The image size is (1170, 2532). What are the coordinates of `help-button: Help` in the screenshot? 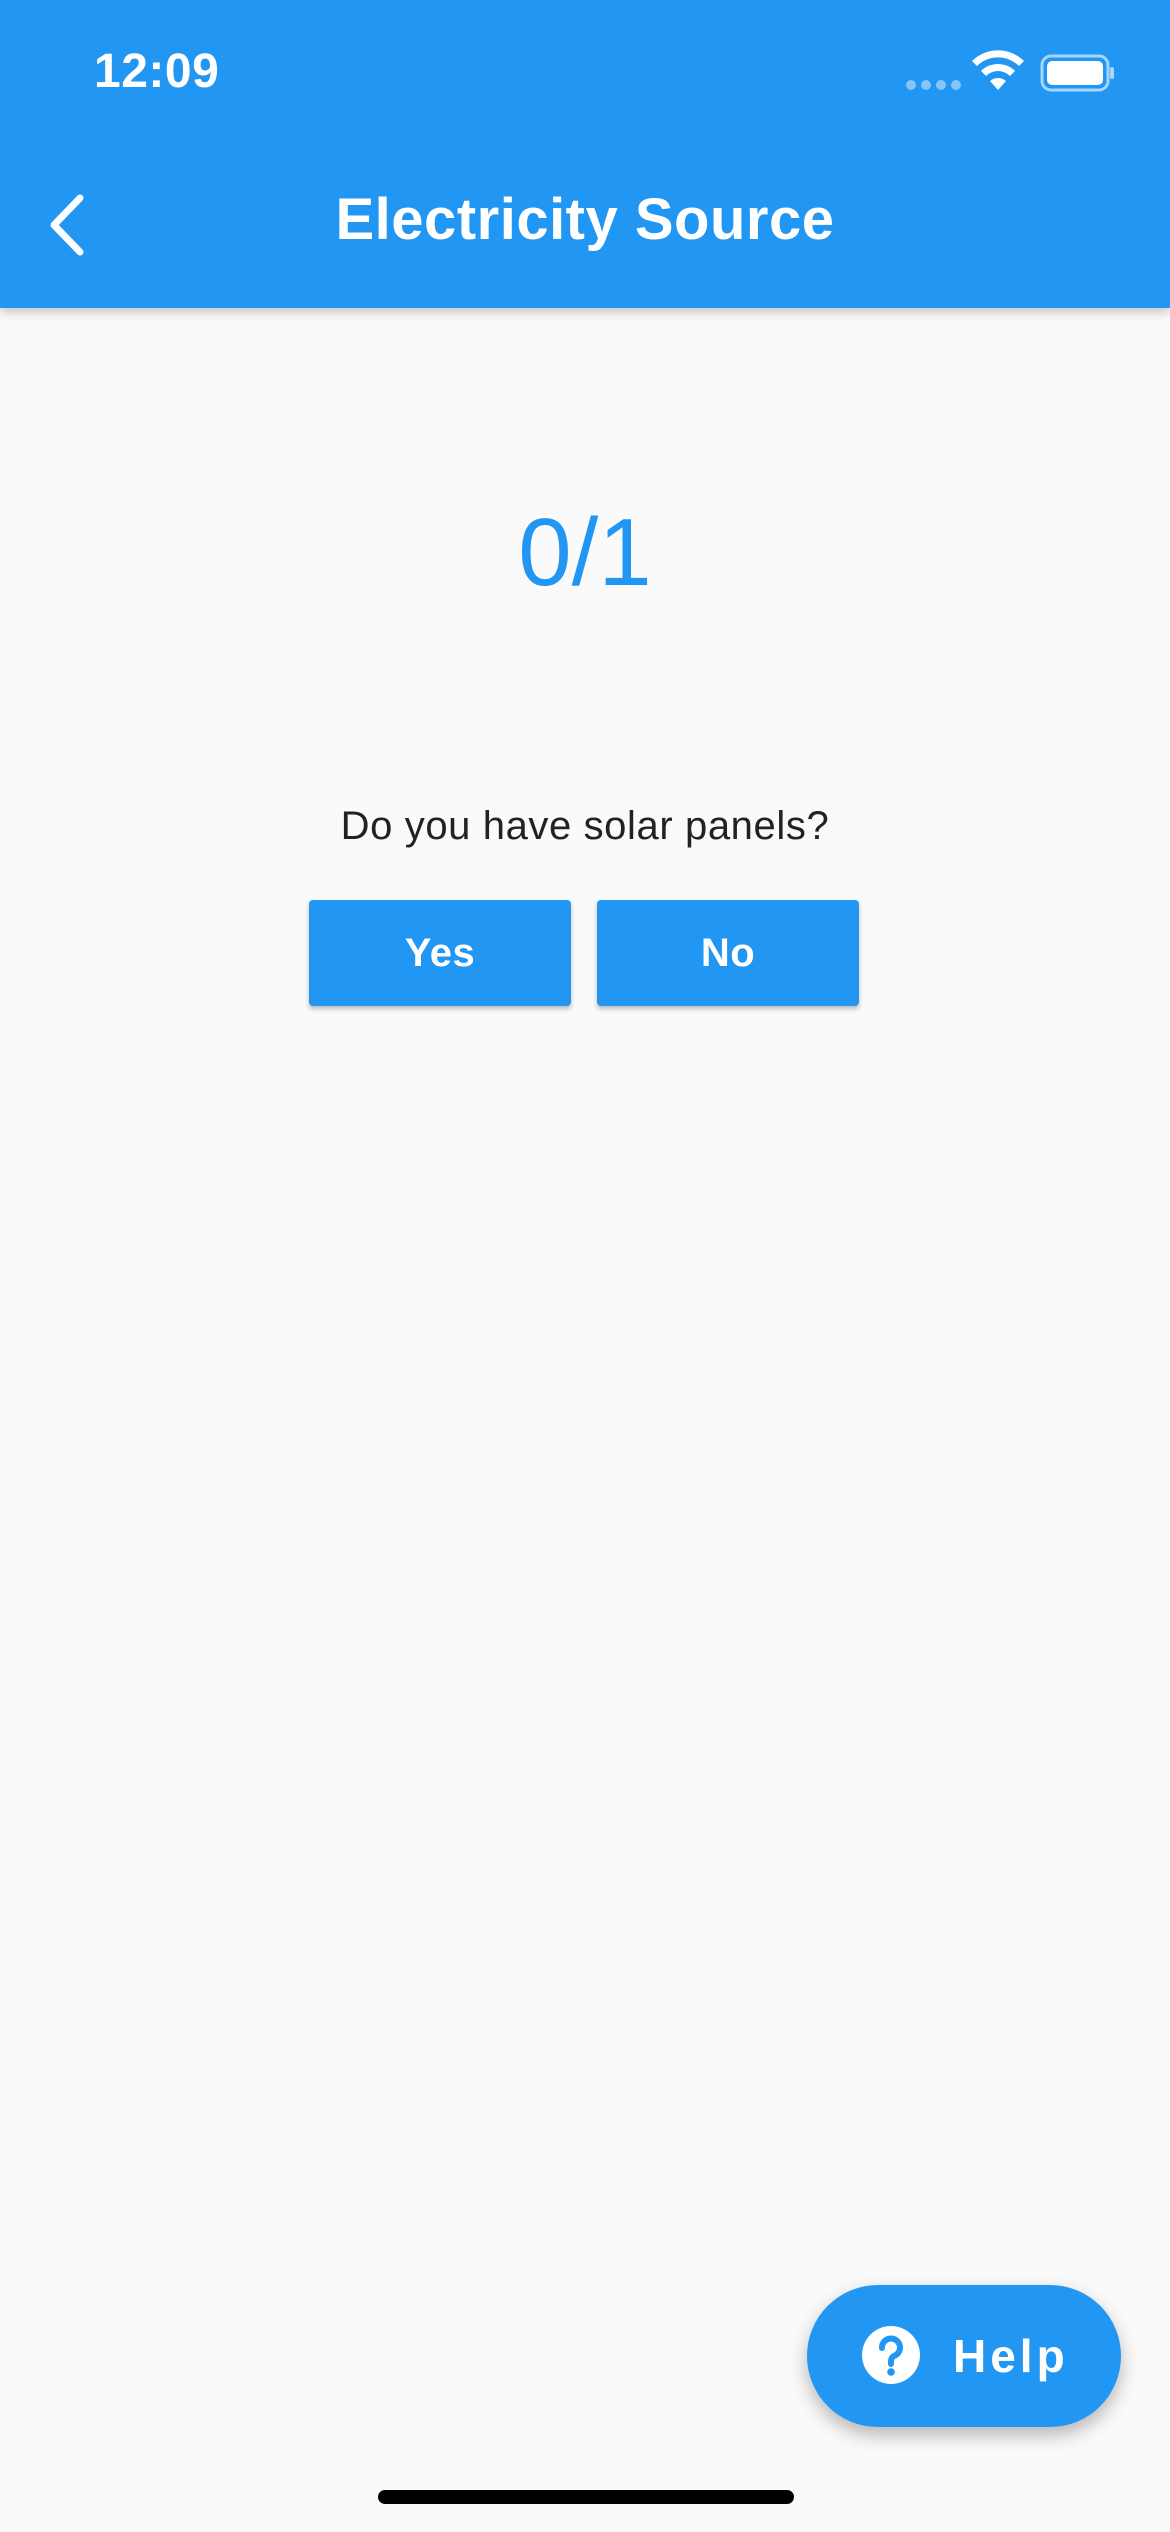 It's located at (964, 2356).